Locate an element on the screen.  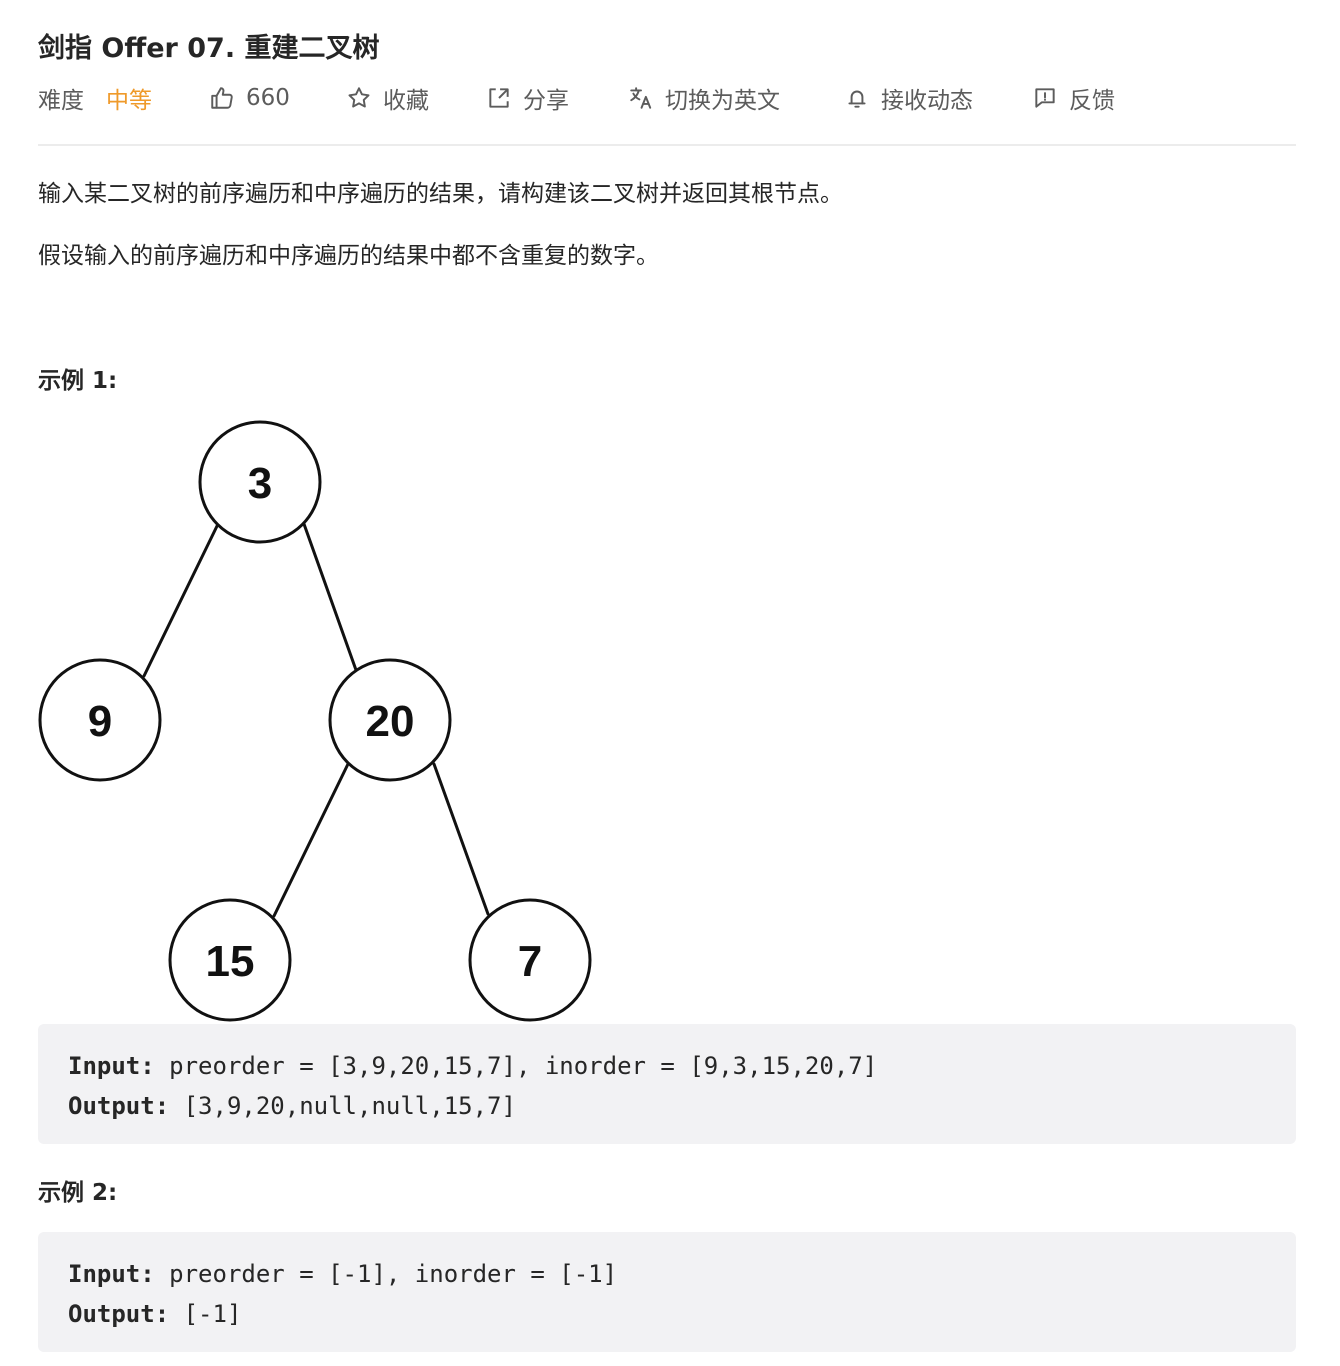
example-2-input-line: Input: preorder = [-1], inorder = [-1] is located at coordinates (682, 1274).